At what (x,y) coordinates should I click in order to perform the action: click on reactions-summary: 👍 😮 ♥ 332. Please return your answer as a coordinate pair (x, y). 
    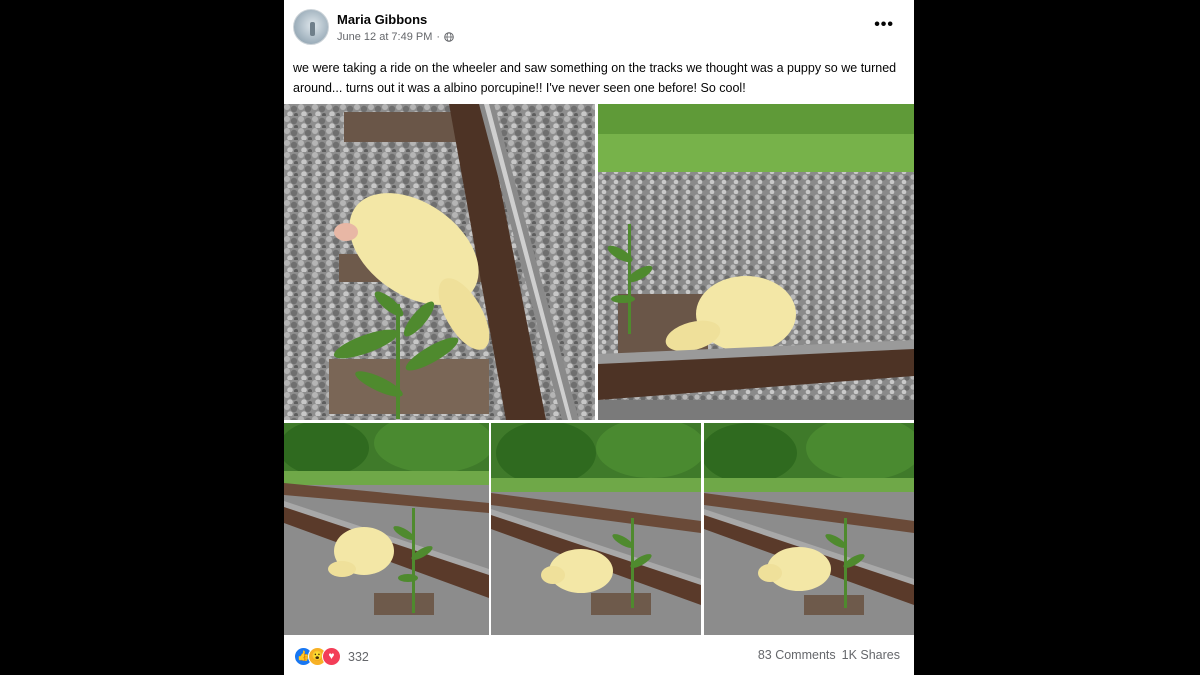
    Looking at the image, I should click on (331, 656).